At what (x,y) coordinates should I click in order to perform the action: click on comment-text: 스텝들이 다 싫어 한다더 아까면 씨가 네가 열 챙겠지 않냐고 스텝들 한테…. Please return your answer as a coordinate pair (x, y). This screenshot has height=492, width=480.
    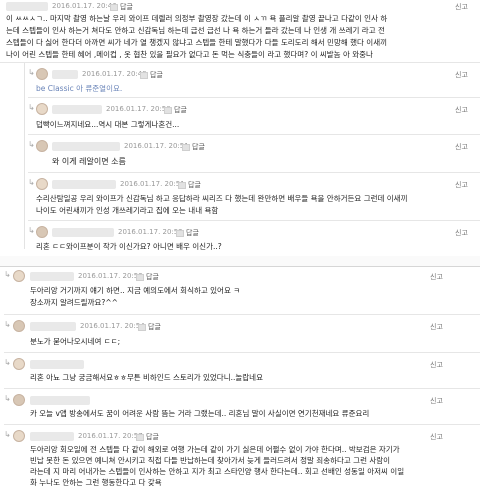
    Looking at the image, I should click on (197, 42).